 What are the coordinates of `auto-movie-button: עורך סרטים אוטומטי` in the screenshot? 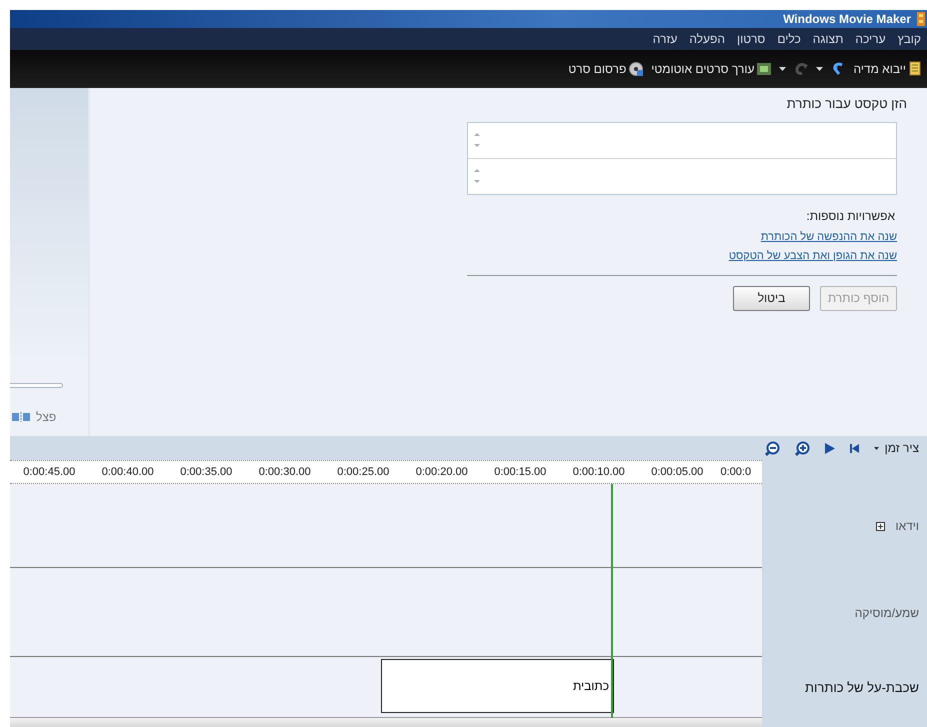 It's located at (711, 69).